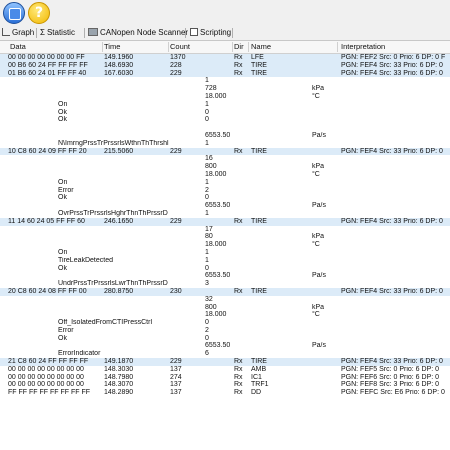 The image size is (450, 450). I want to click on signal-value: 6553.50, so click(218, 206).